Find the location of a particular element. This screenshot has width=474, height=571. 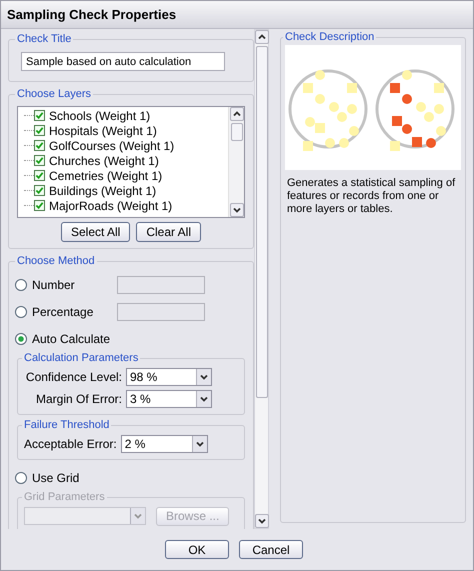

group-label: Choose Layers is located at coordinates (54, 94).